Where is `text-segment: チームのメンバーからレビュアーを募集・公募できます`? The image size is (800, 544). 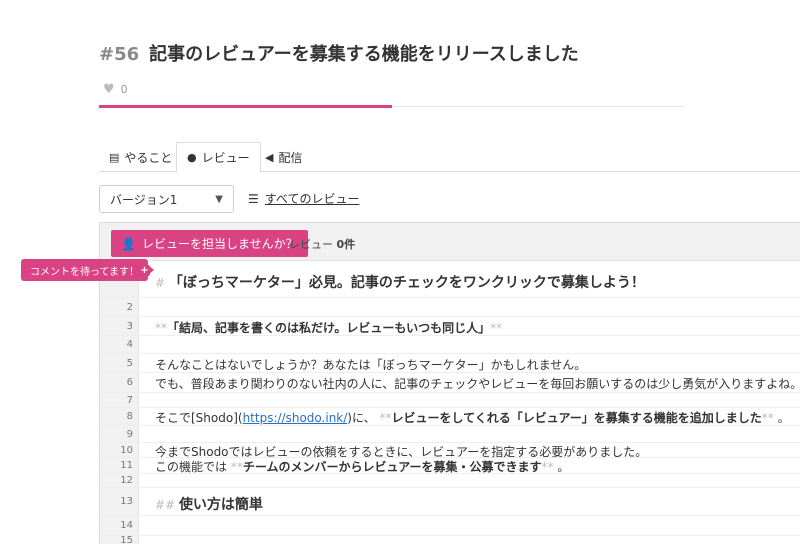
text-segment: チームのメンバーからレビュアーを募集・公募できます is located at coordinates (392, 467).